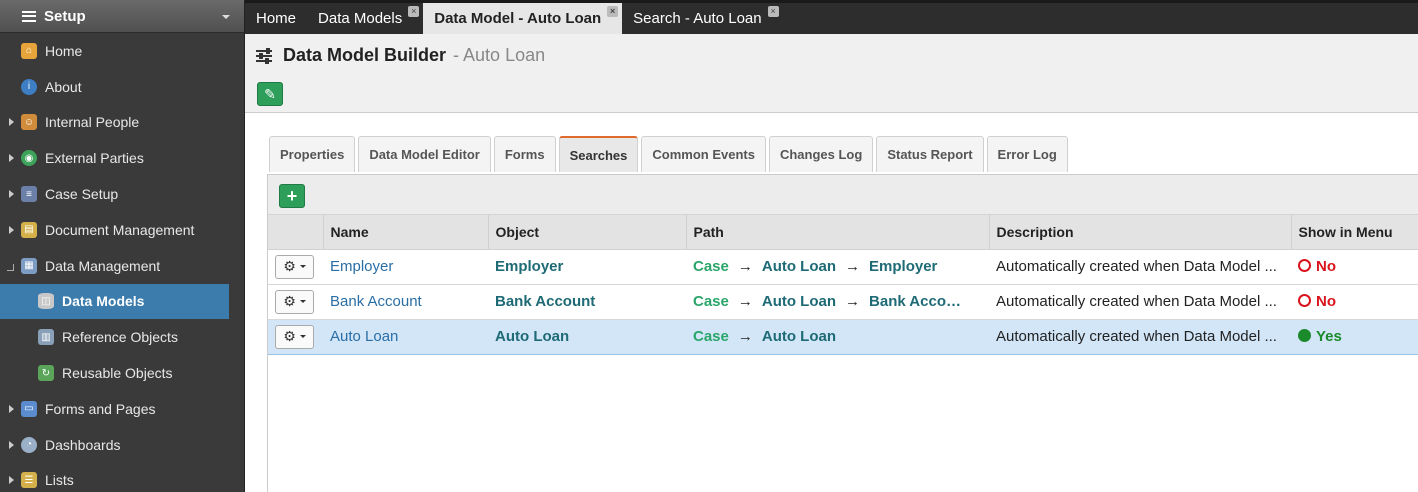 This screenshot has width=1418, height=492. I want to click on sidebar-item-document-management: ▤ Document Management, so click(122, 230).